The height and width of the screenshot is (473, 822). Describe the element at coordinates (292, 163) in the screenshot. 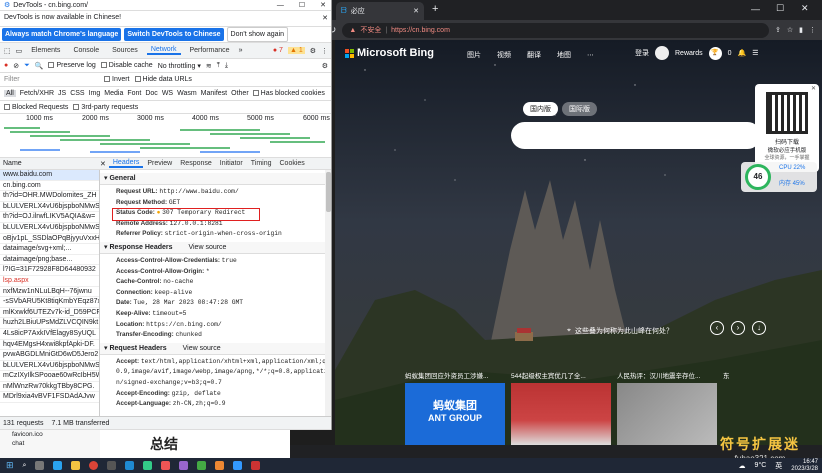

I see `subtab-cookies: Cookies` at that location.